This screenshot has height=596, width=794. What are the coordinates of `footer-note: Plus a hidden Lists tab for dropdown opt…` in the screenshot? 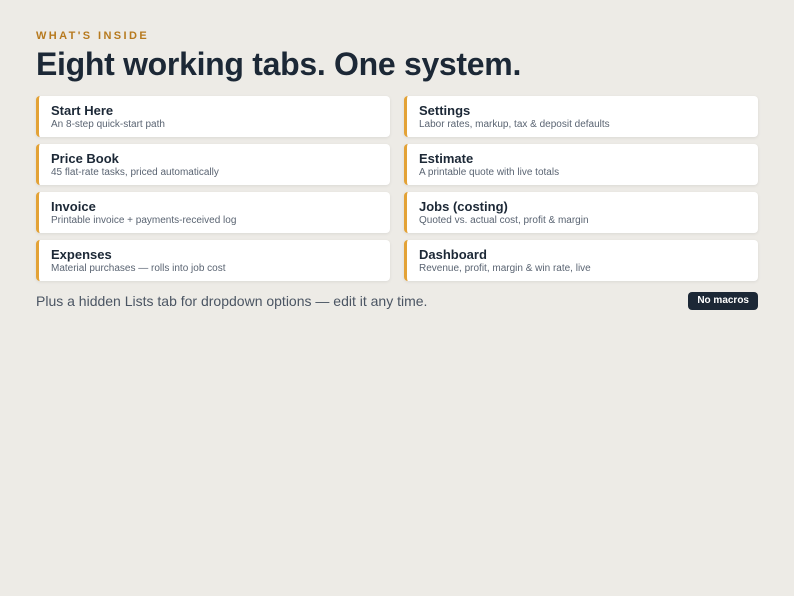 It's located at (232, 301).